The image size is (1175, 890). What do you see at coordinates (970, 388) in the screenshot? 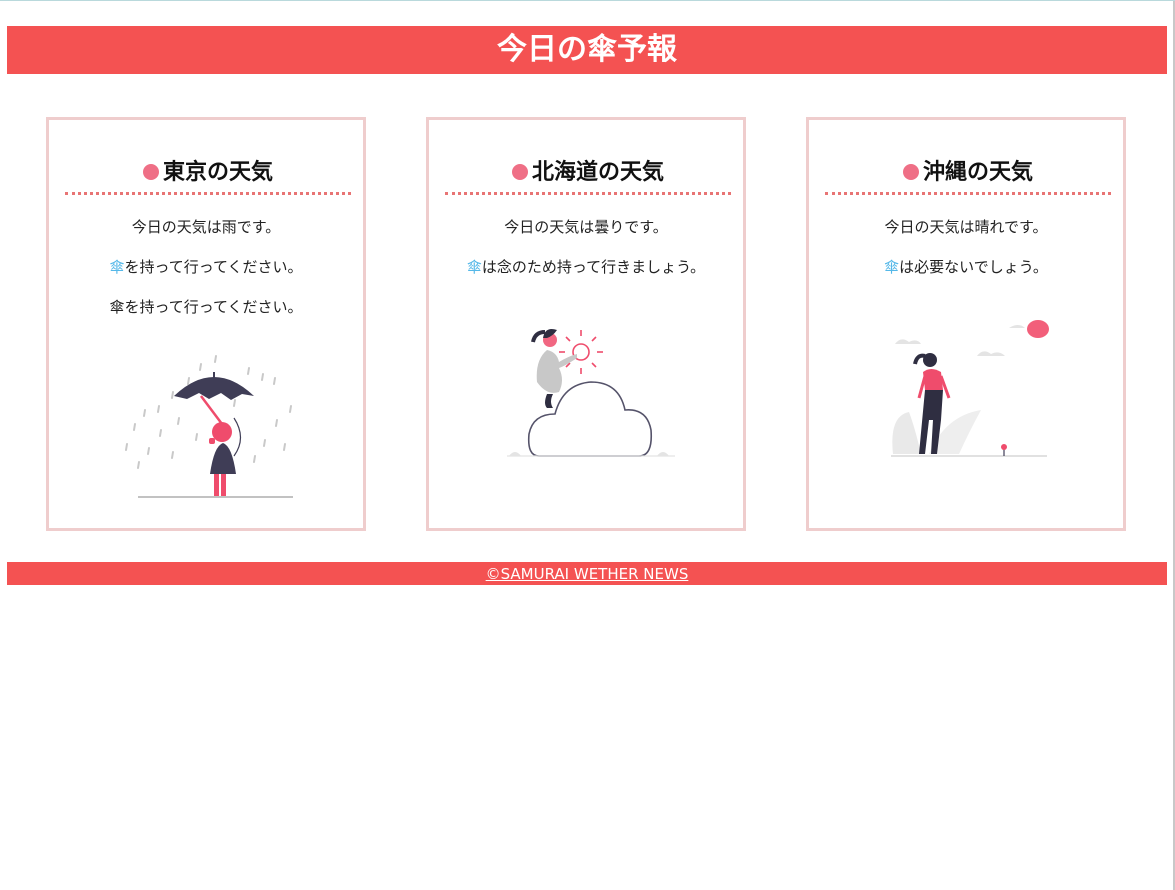
I see `woman-walking-sunny-day-icon` at bounding box center [970, 388].